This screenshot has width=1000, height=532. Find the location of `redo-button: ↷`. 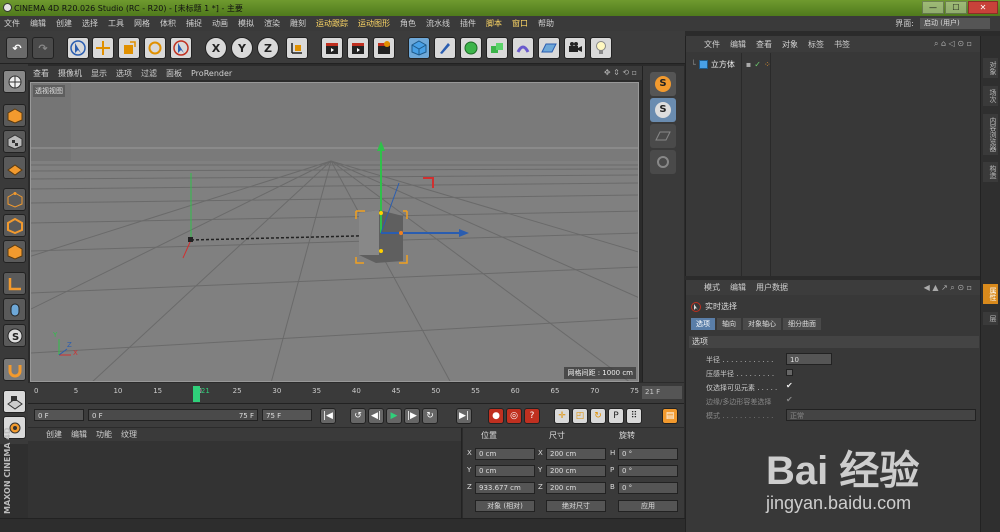

redo-button: ↷ is located at coordinates (43, 48).